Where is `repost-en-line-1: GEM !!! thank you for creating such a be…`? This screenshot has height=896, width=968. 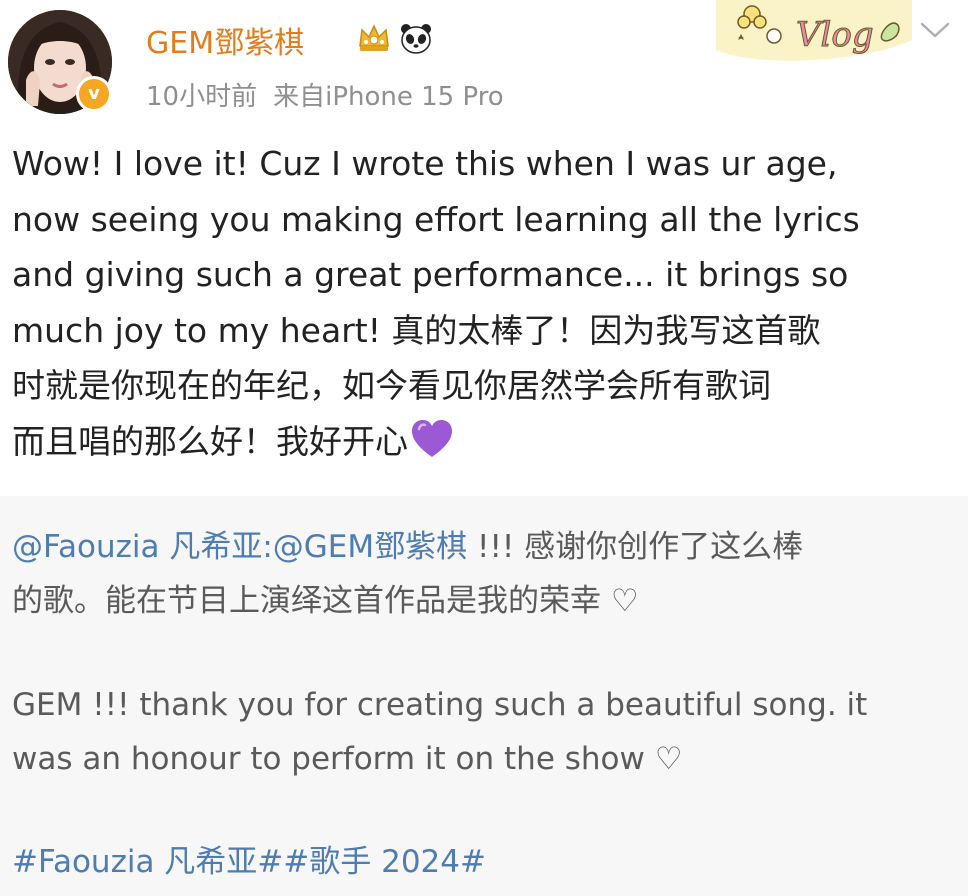
repost-en-line-1: GEM !!! thank you for creating such a be… is located at coordinates (440, 705).